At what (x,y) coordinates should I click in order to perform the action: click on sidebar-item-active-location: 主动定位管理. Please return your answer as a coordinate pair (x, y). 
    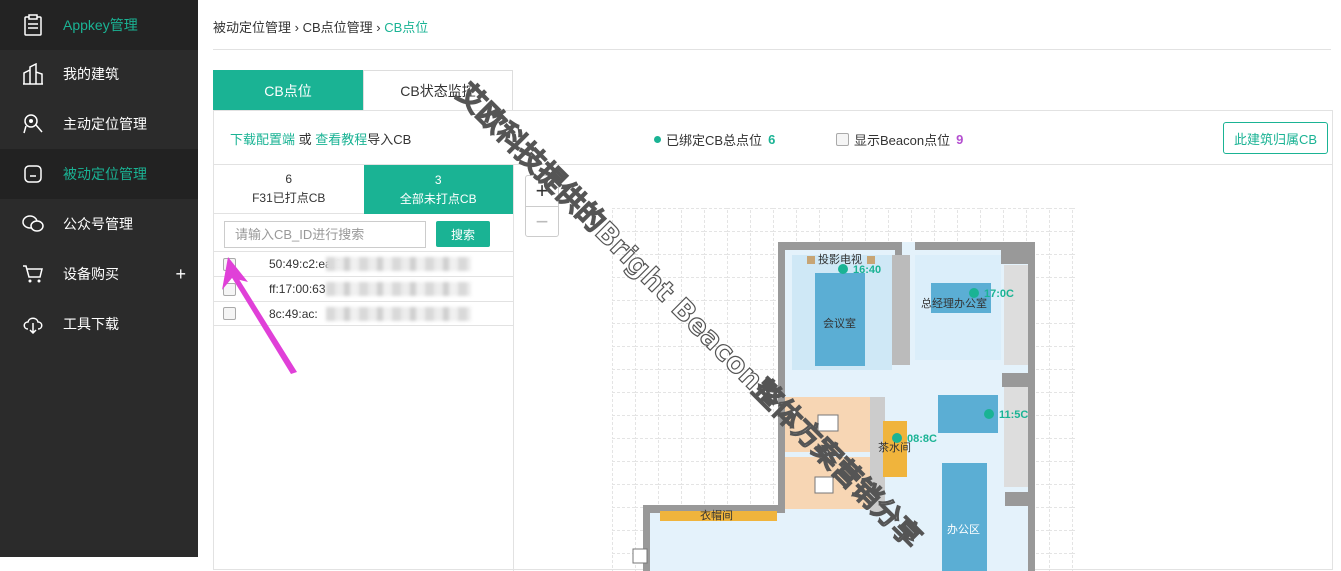
    Looking at the image, I should click on (99, 124).